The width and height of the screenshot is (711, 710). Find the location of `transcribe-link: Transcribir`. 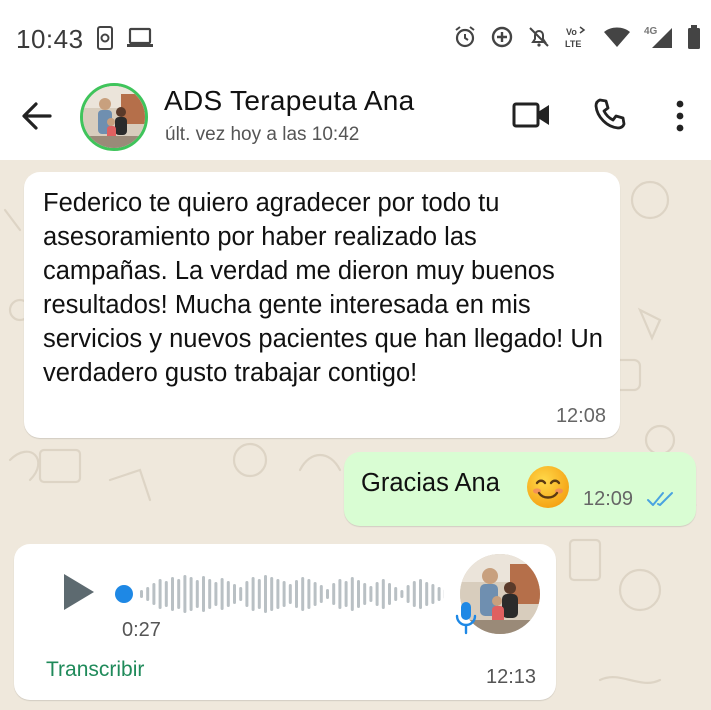

transcribe-link: Transcribir is located at coordinates (95, 670).